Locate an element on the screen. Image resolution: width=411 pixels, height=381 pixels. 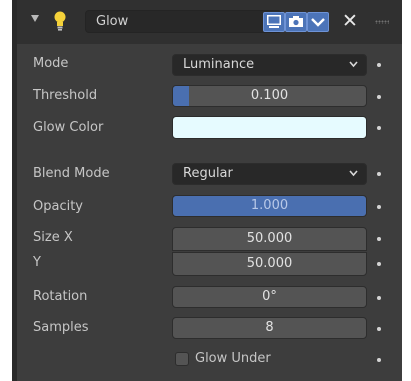
threshold-value: 0.100 is located at coordinates (269, 95).